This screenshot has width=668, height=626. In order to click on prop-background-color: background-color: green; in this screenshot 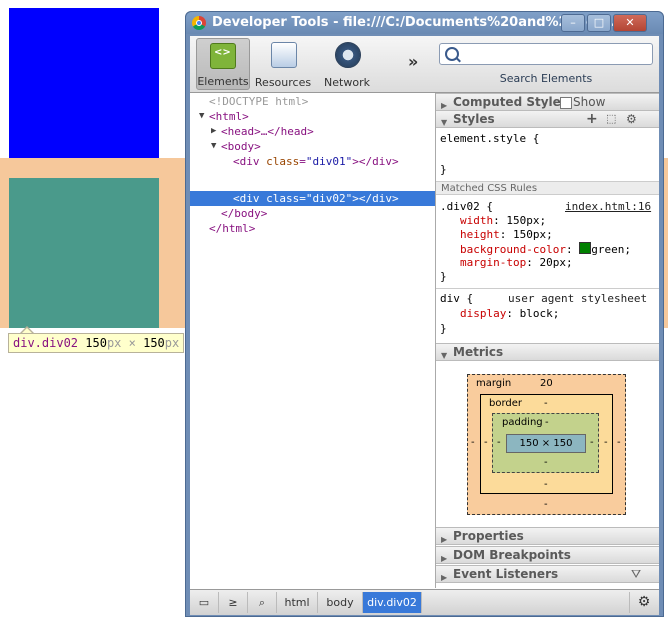, I will do `click(545, 249)`.